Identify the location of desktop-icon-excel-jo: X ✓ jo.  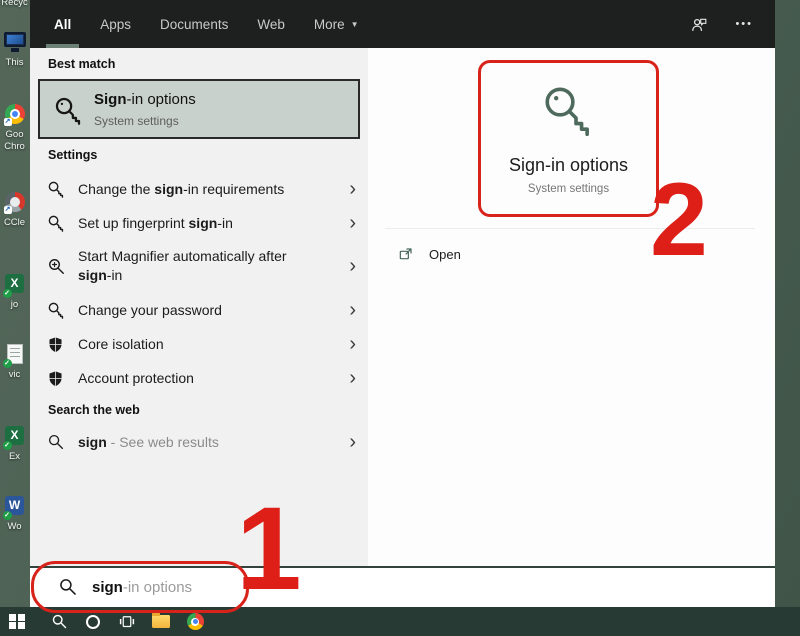
(14, 292).